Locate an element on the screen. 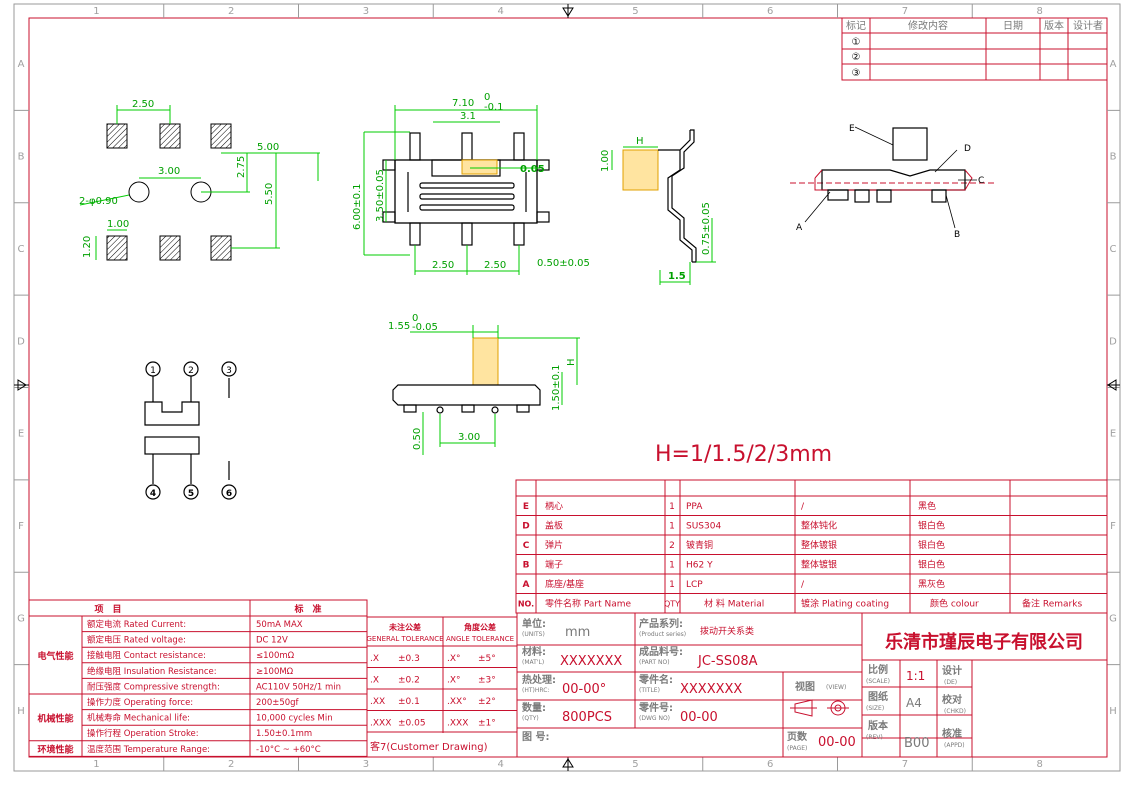 The image size is (1133, 785). revision-table: 标记 修改内容 日期 版本 设计者 ① ② ③ is located at coordinates (974, 49).